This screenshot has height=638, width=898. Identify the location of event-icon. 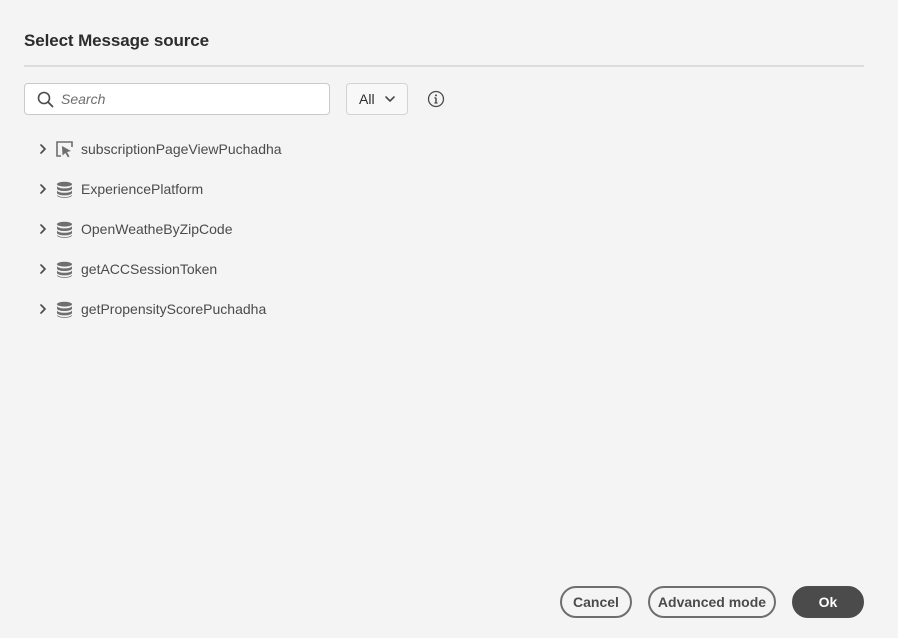
(64, 149).